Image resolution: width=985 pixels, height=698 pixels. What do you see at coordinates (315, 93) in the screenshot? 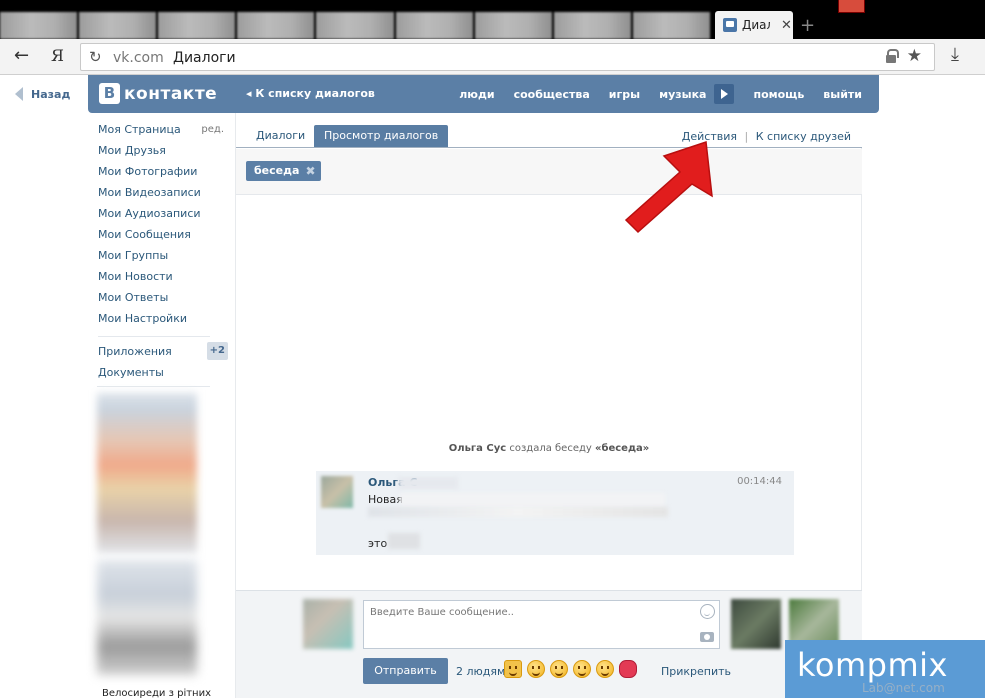
I see `back-to-dialogs-label: К списку диалогов` at bounding box center [315, 93].